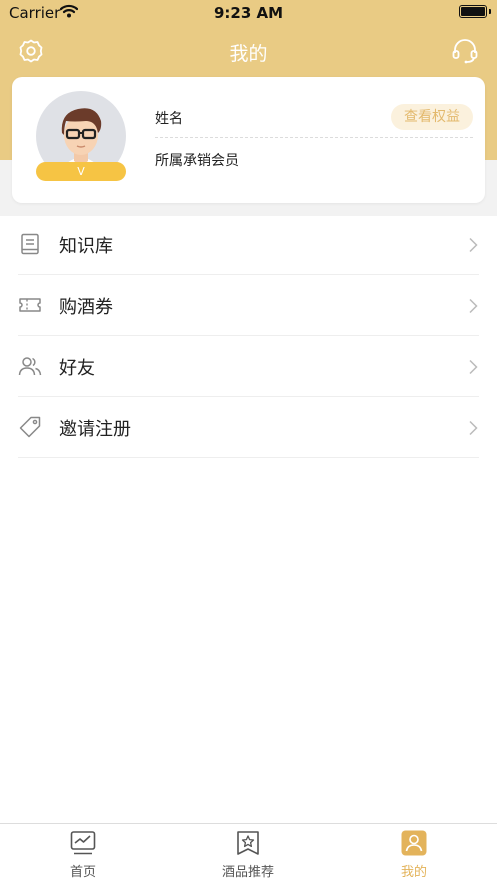  Describe the element at coordinates (81, 171) in the screenshot. I see `vip-badge: V` at that location.